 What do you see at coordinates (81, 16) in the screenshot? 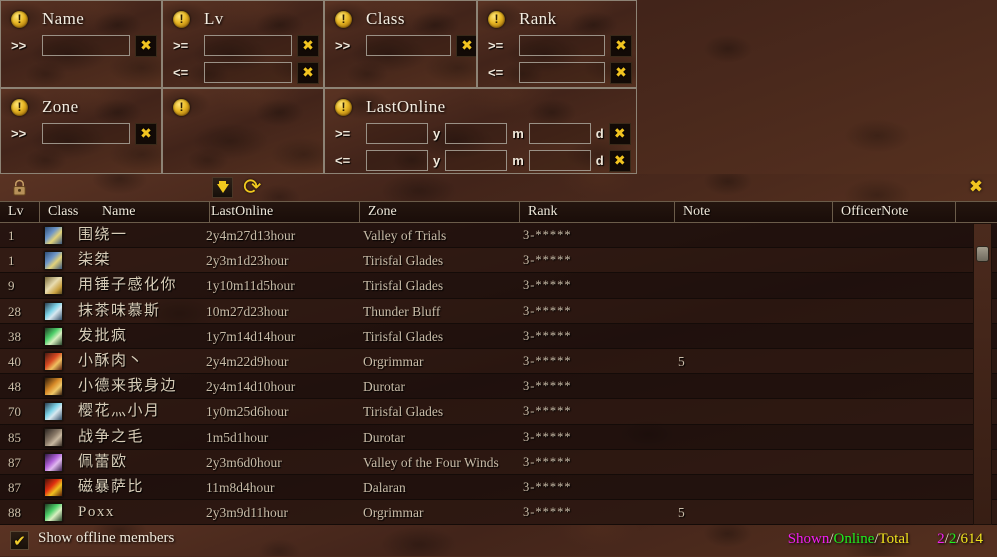
I see `filter-header-name: Name` at bounding box center [81, 16].